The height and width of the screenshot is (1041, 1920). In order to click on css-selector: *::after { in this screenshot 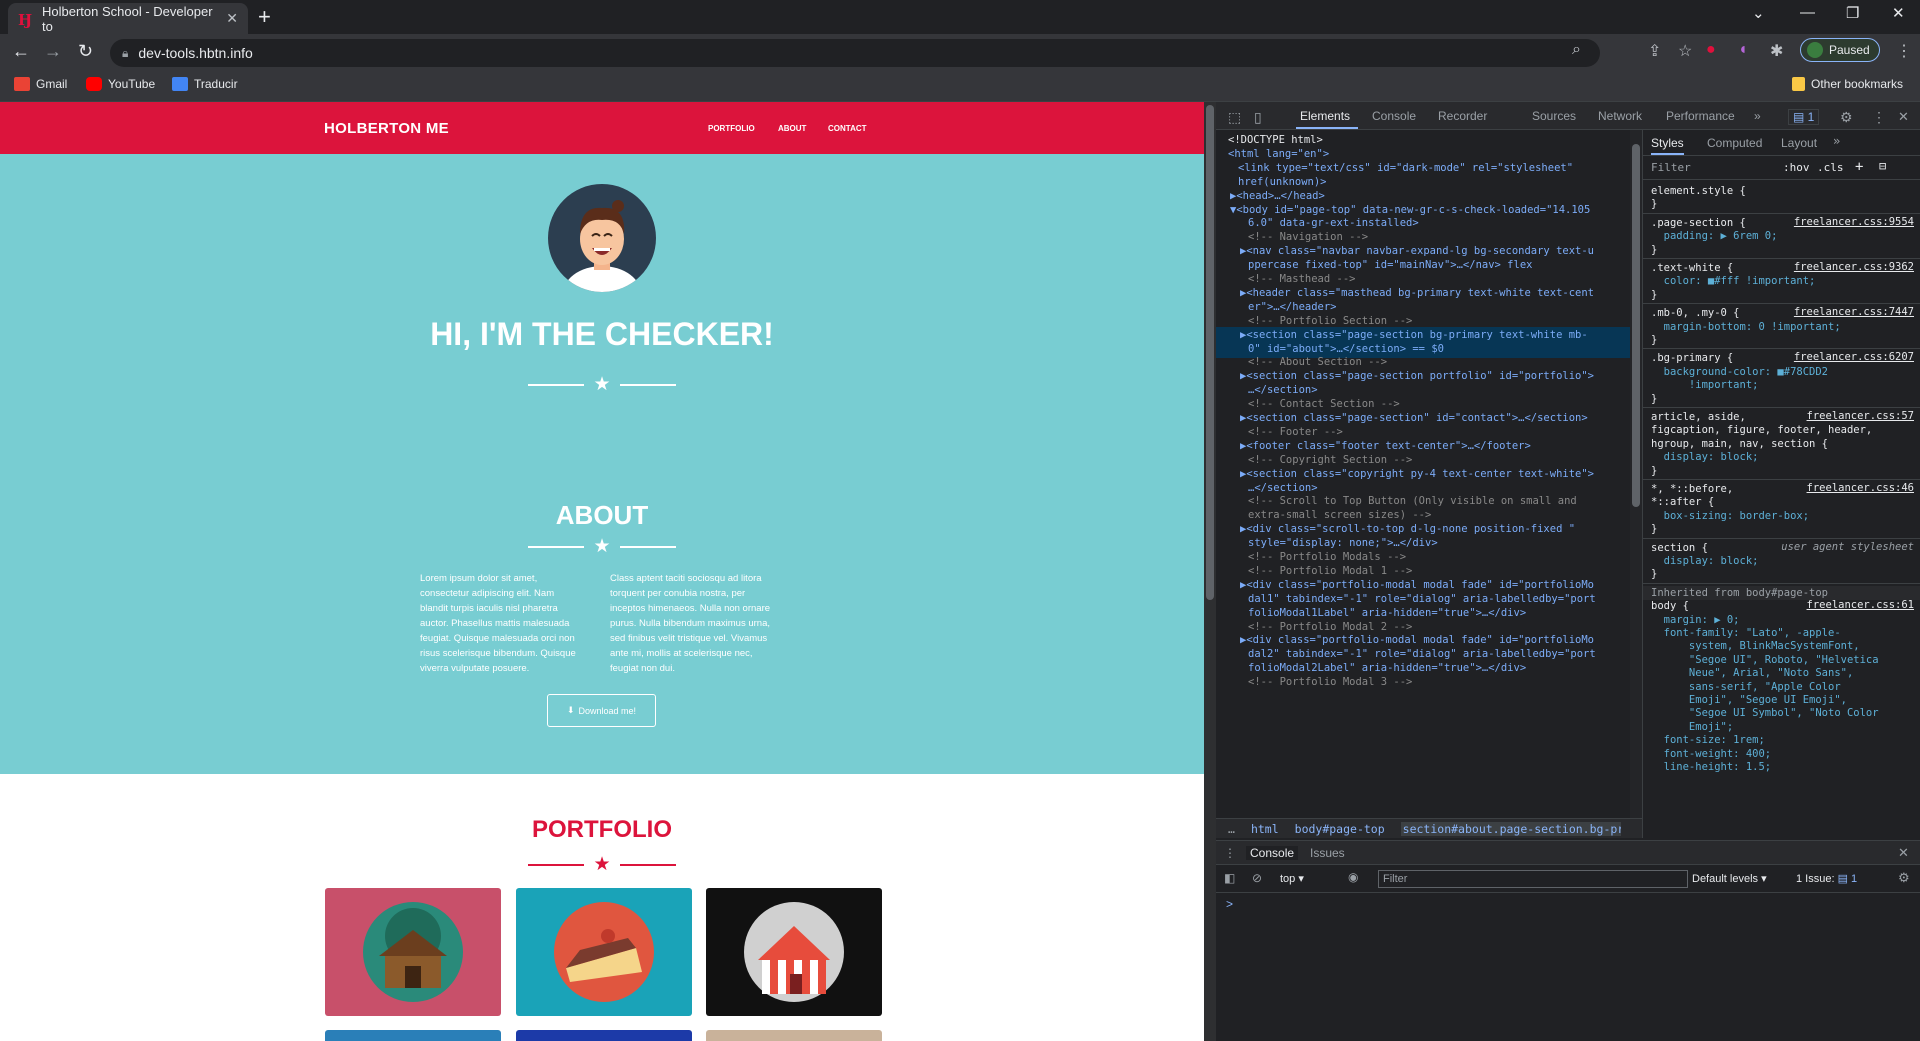, I will do `click(1782, 502)`.